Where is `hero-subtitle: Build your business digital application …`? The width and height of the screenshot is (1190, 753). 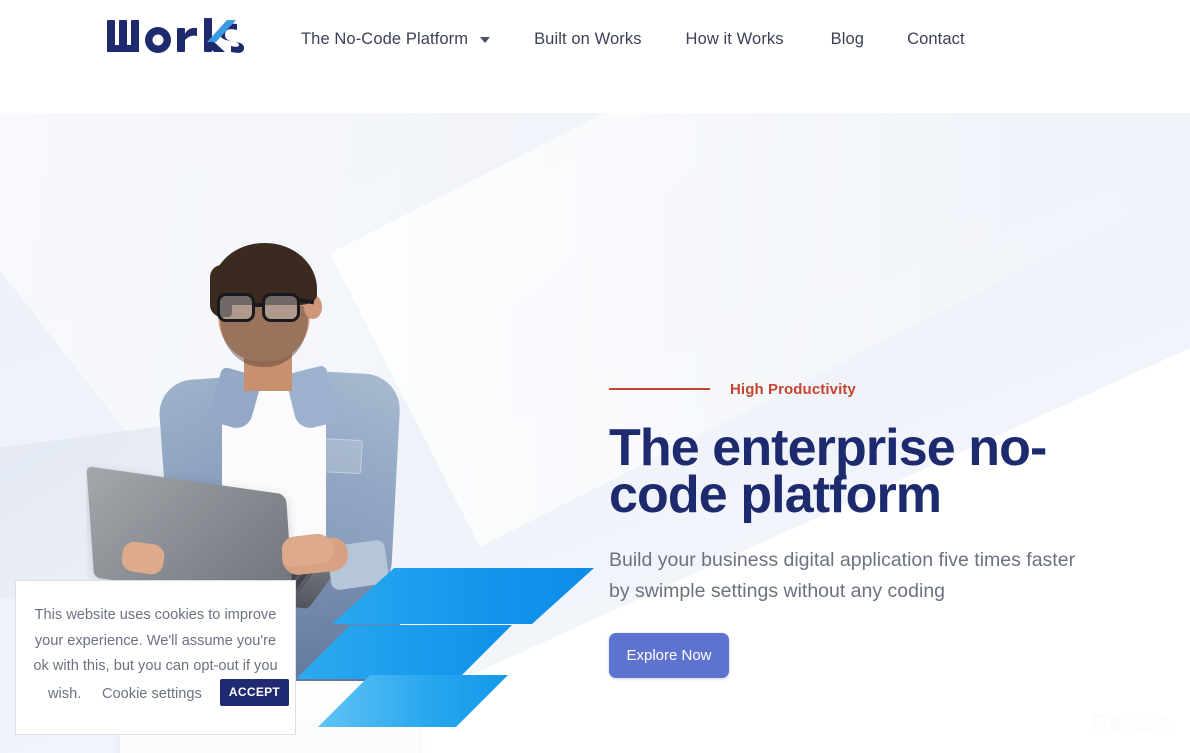
hero-subtitle: Build your business digital application … is located at coordinates (842, 575).